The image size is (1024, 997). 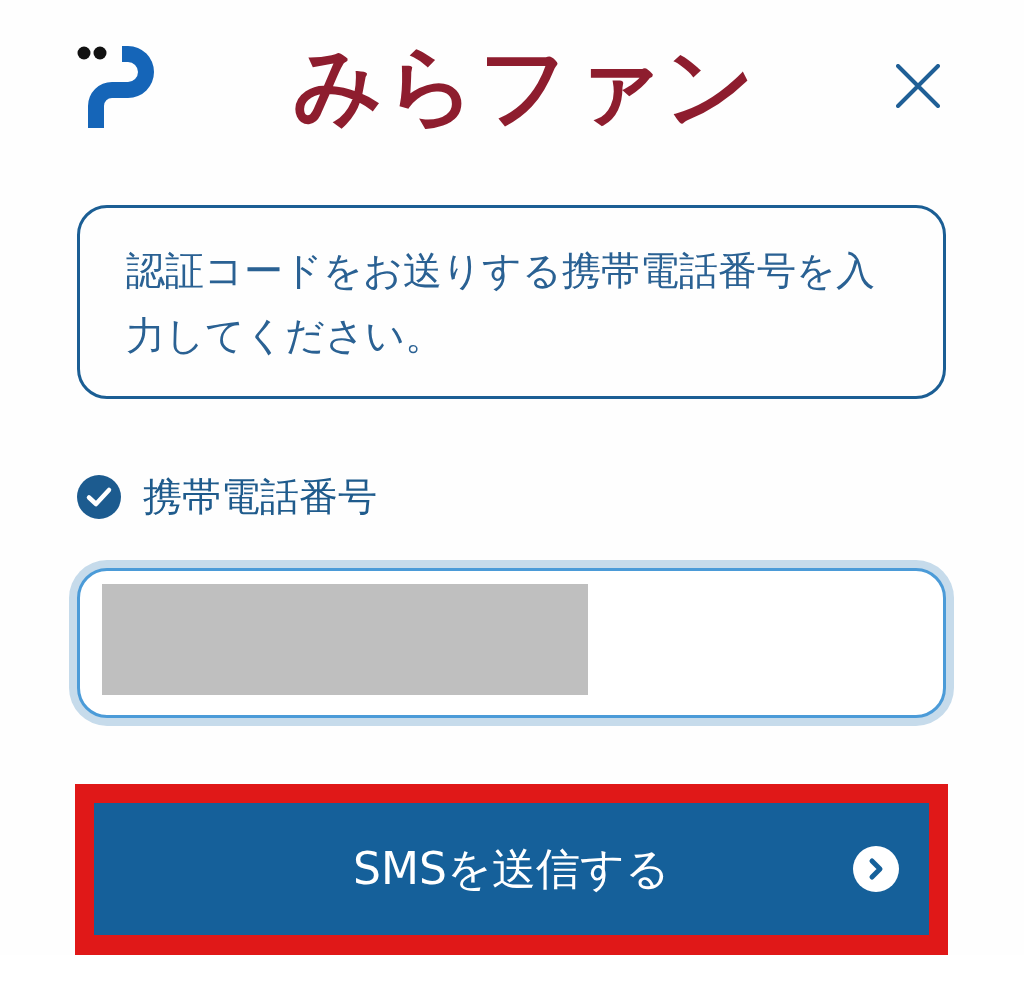 What do you see at coordinates (501, 303) in the screenshot?
I see `notice-text: 認証コードをお送りする携帯電話番号を入力してください。` at bounding box center [501, 303].